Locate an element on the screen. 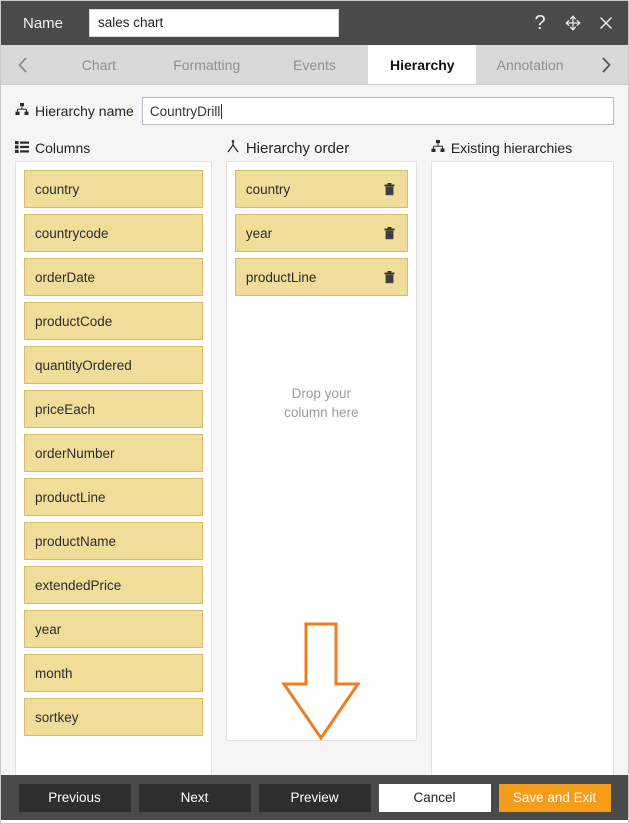 The height and width of the screenshot is (824, 629). hierarchy-name-value: CountryDrill is located at coordinates (185, 111).